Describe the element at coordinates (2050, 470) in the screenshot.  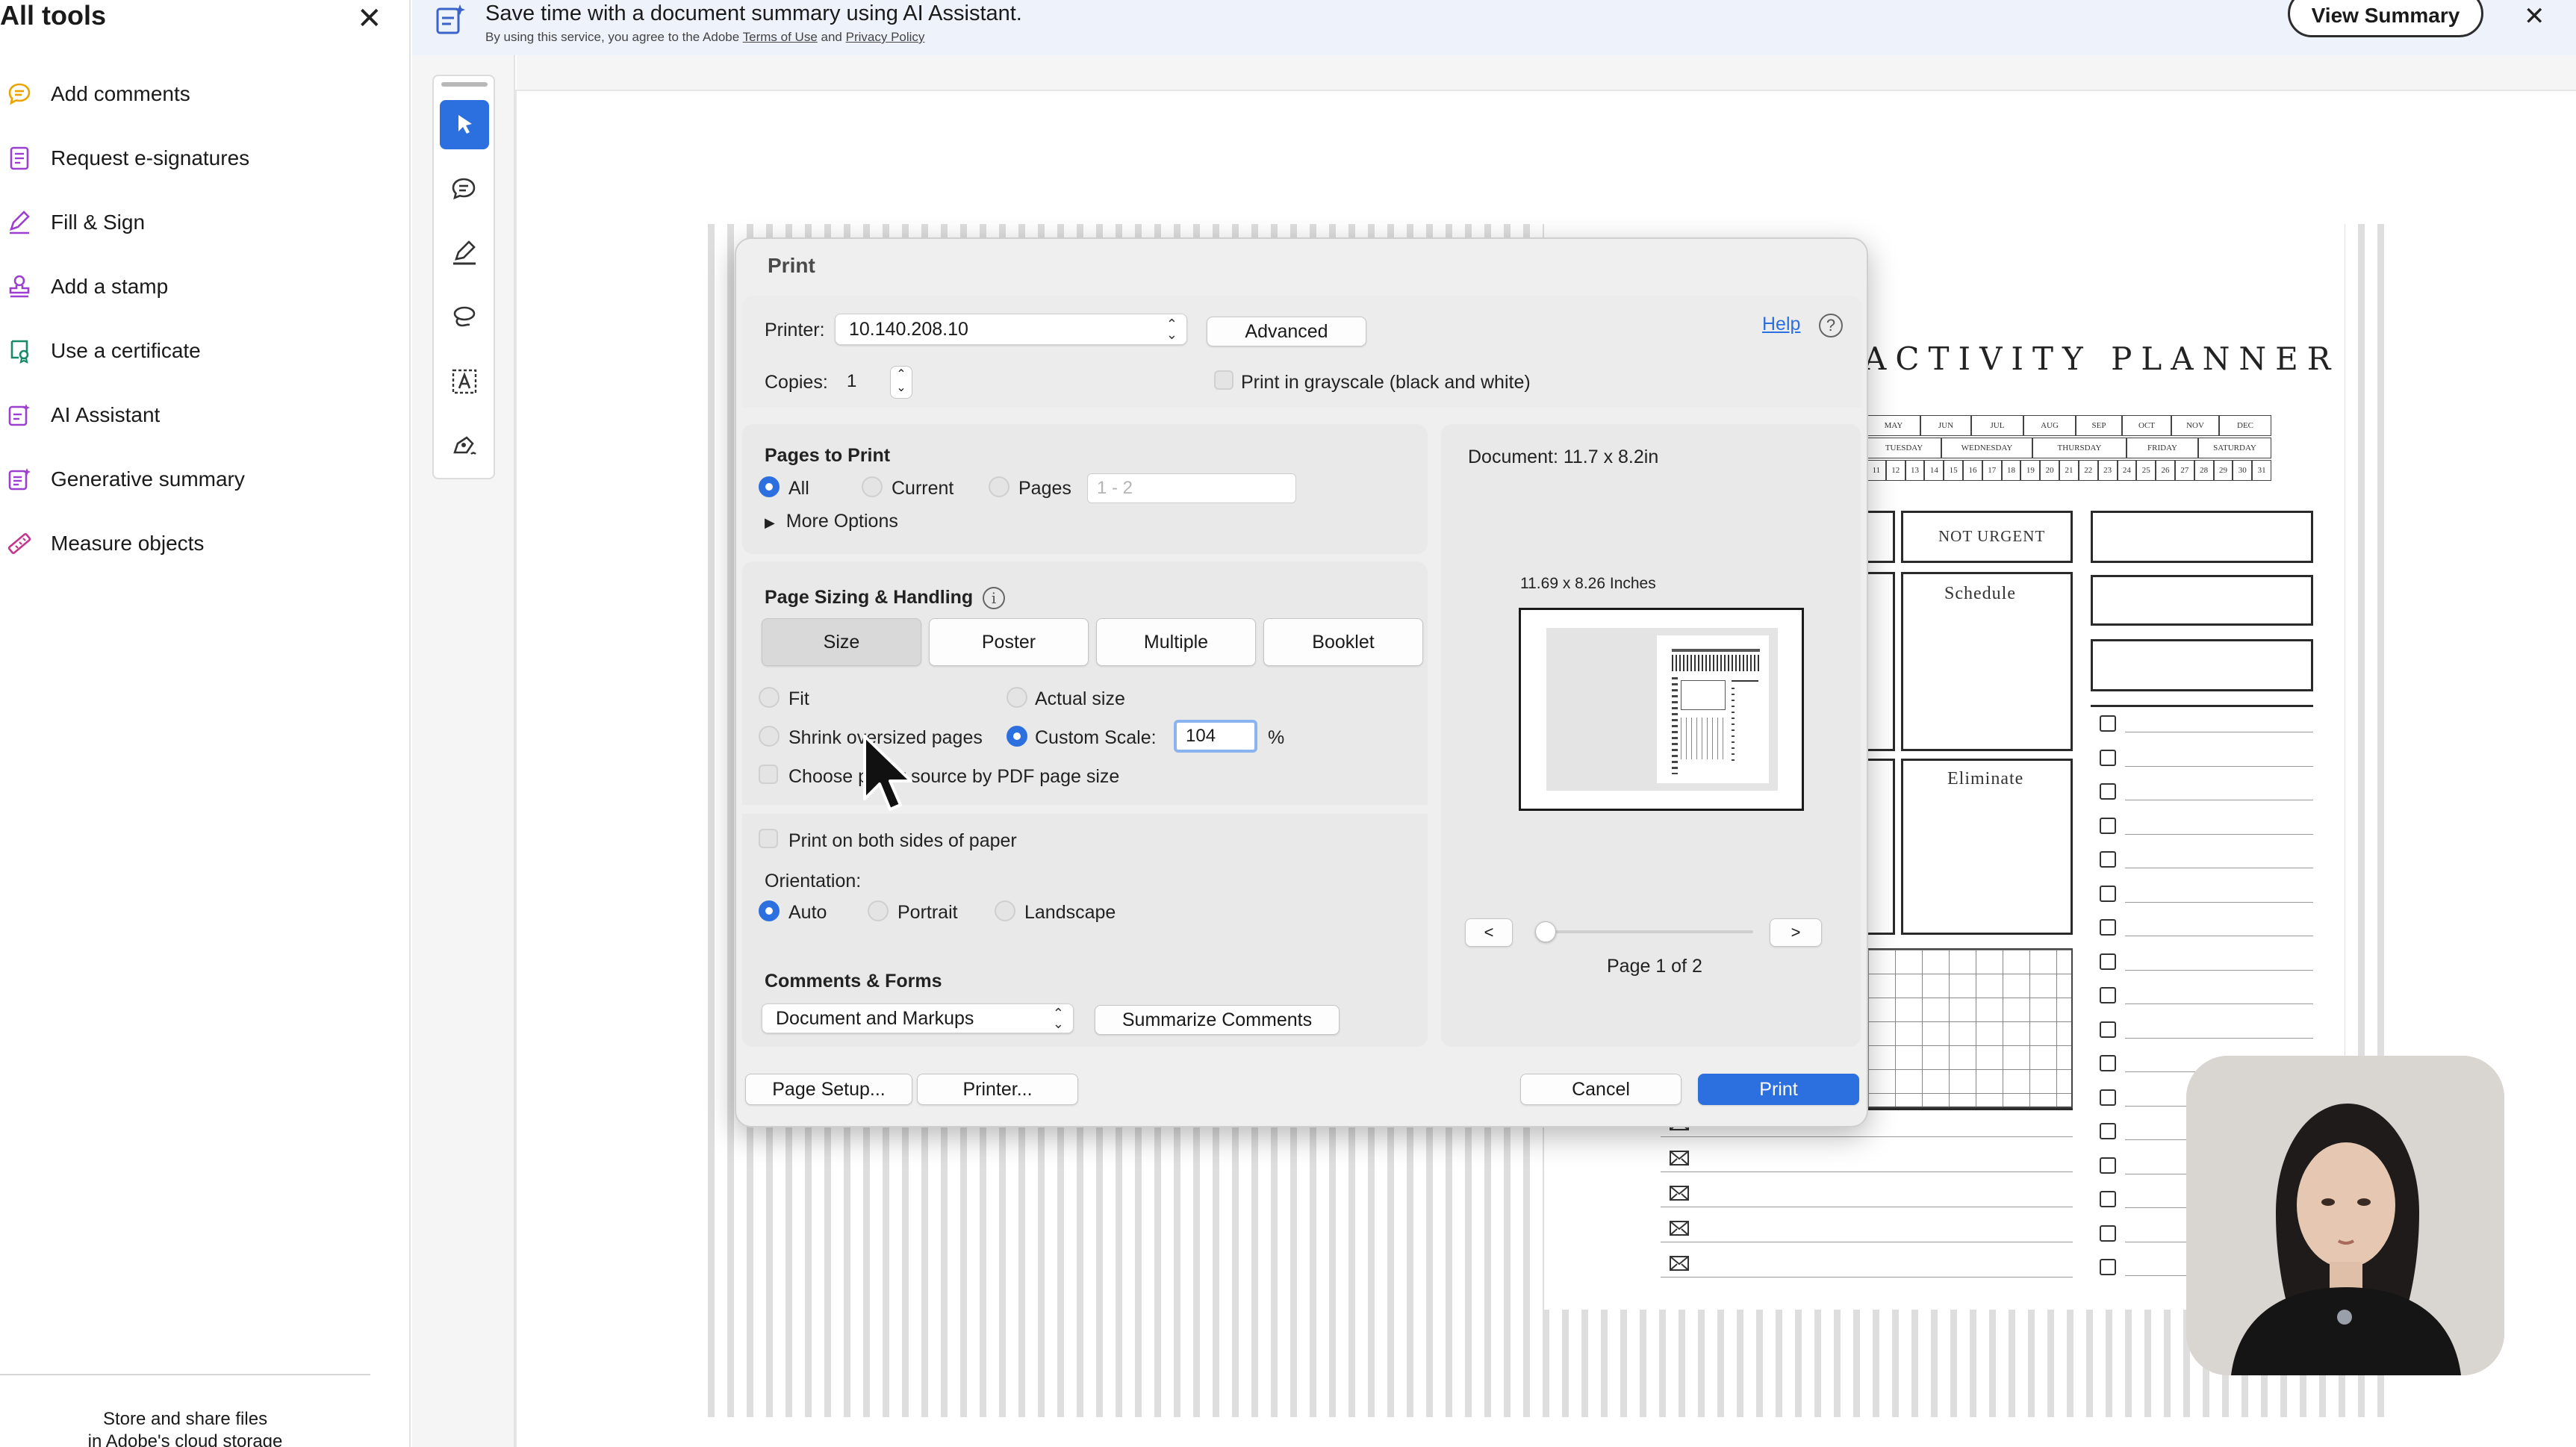
I see `day-cell: 20` at that location.